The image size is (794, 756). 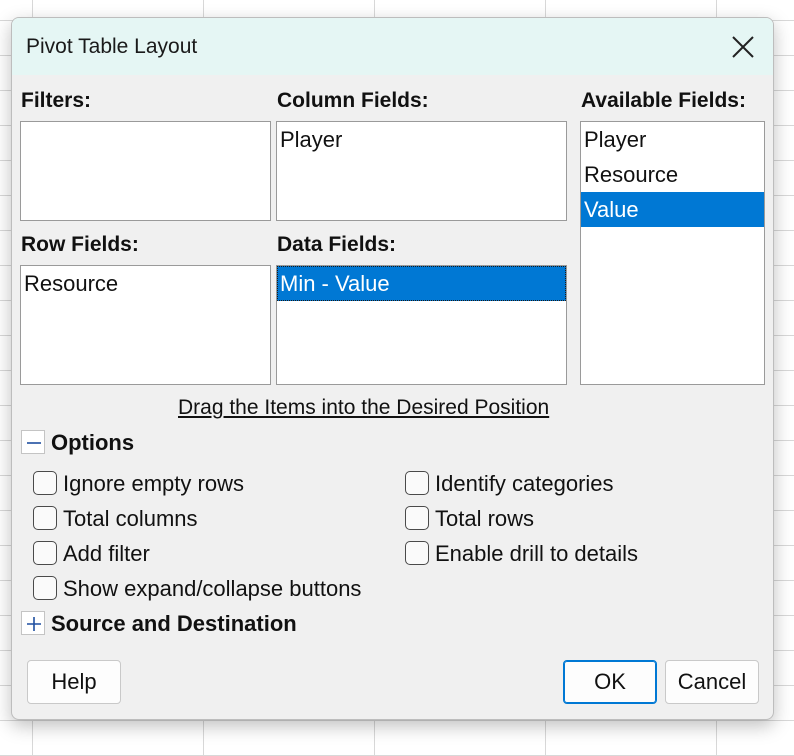 I want to click on plus-icon, so click(x=34, y=624).